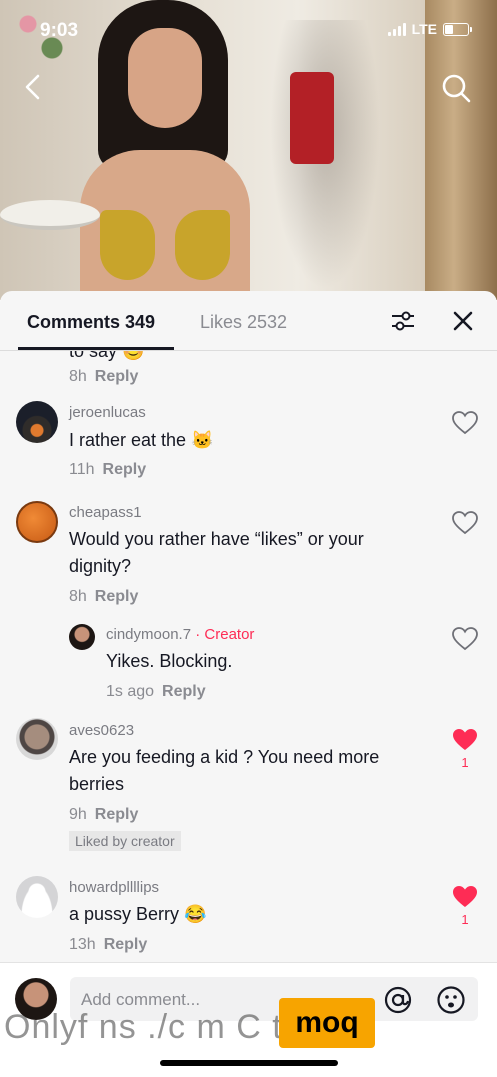 This screenshot has height=1077, width=497. What do you see at coordinates (148, 634) in the screenshot?
I see `comment-username: cindymoon.7` at bounding box center [148, 634].